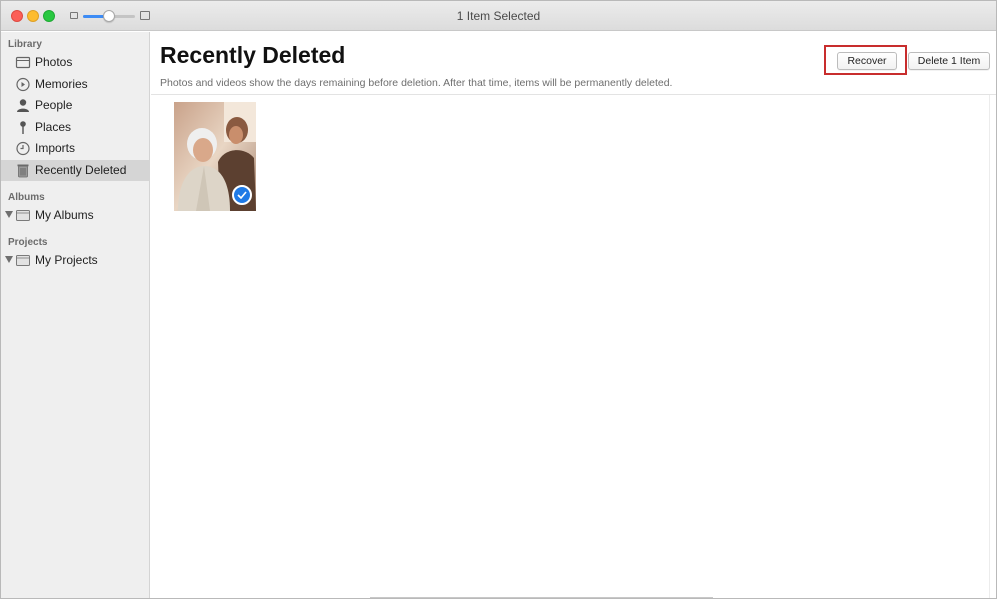 The width and height of the screenshot is (997, 599). I want to click on sidebar-item-label: My Projects, so click(66, 260).